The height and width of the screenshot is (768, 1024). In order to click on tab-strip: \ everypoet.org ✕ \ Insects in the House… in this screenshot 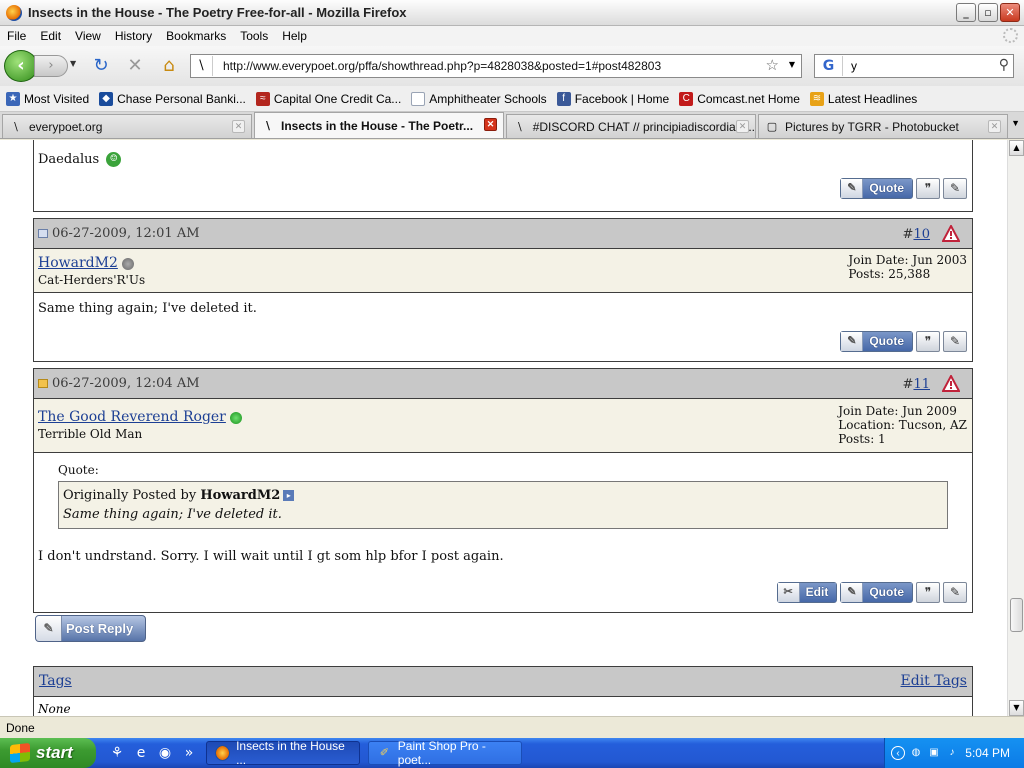, I will do `click(512, 125)`.